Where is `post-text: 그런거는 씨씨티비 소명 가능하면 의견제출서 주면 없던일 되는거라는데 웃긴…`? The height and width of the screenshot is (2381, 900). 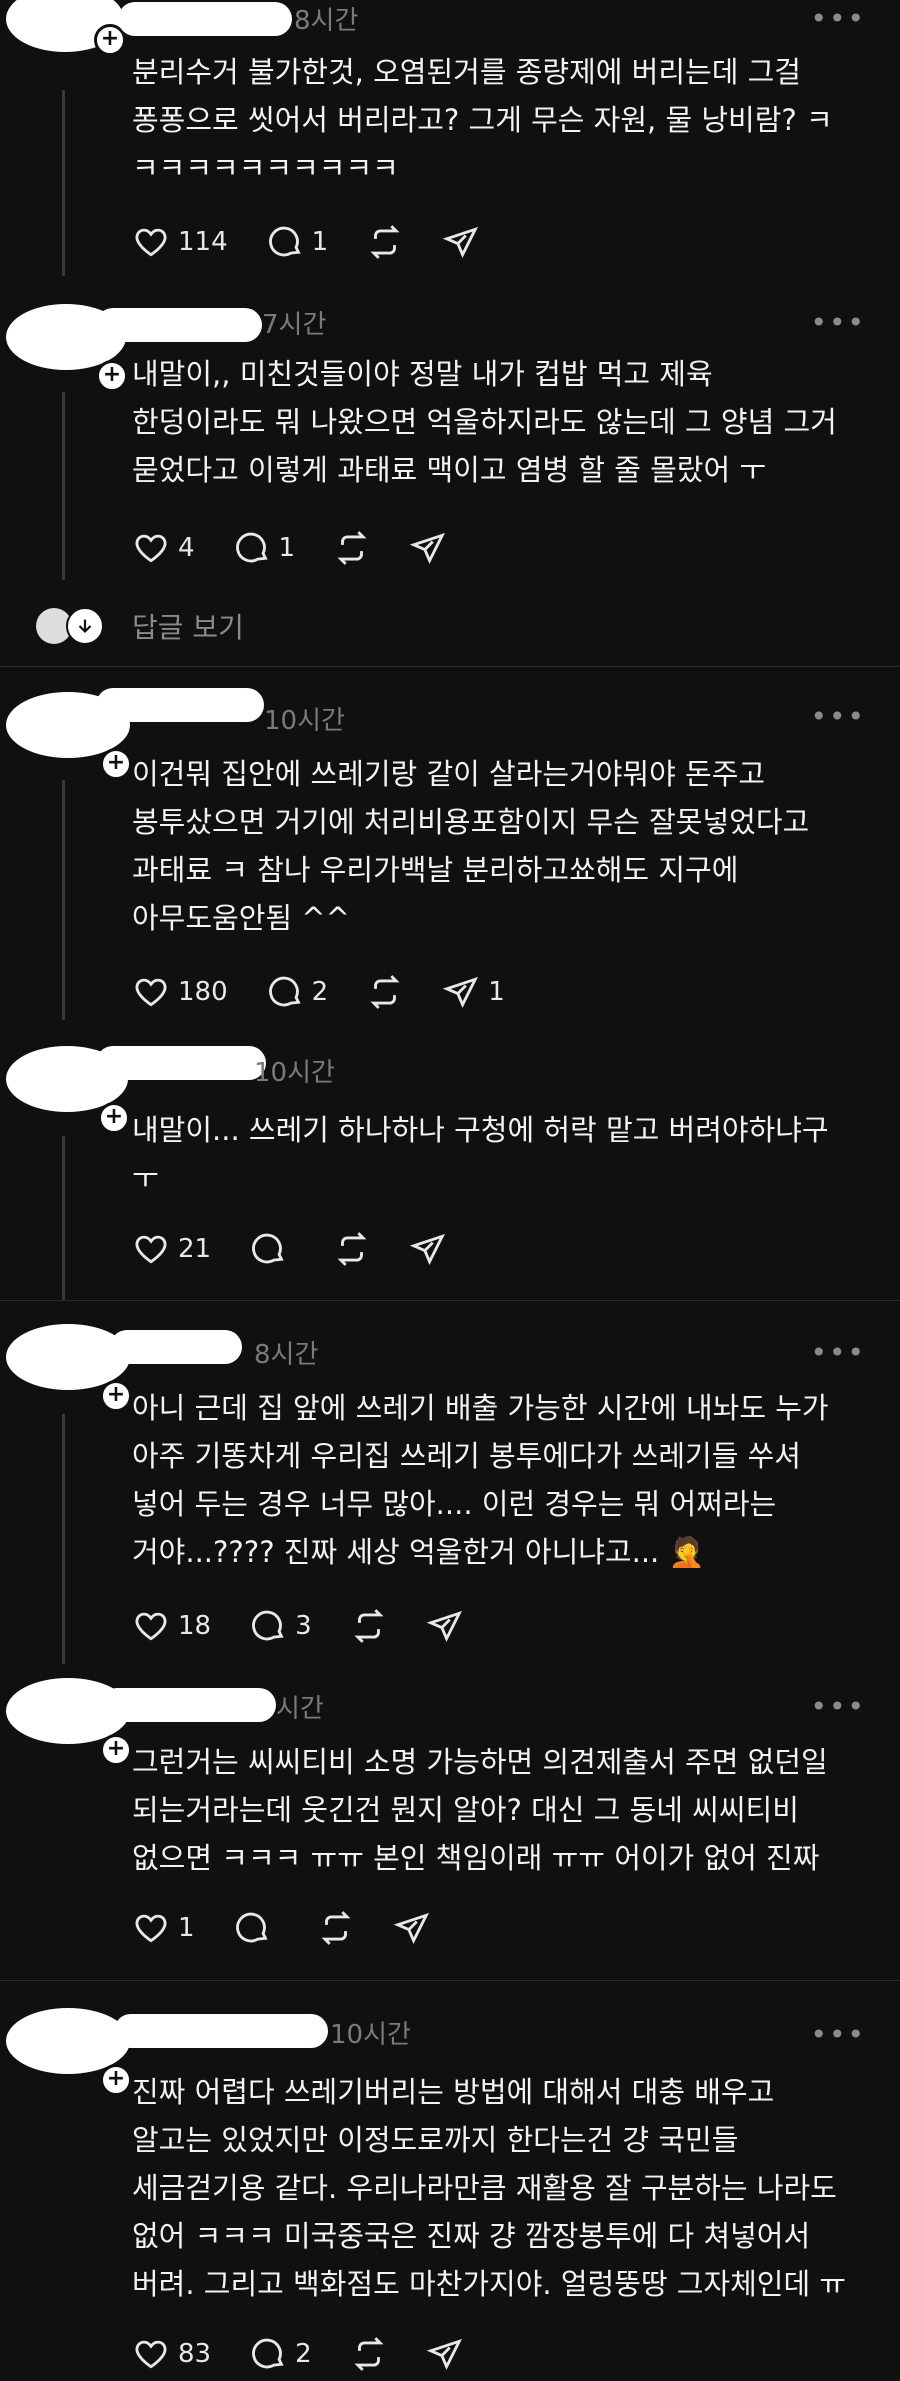 post-text: 그런거는 씨씨티비 소명 가능하면 의견제출서 주면 없던일 되는거라는데 웃긴… is located at coordinates (480, 1810).